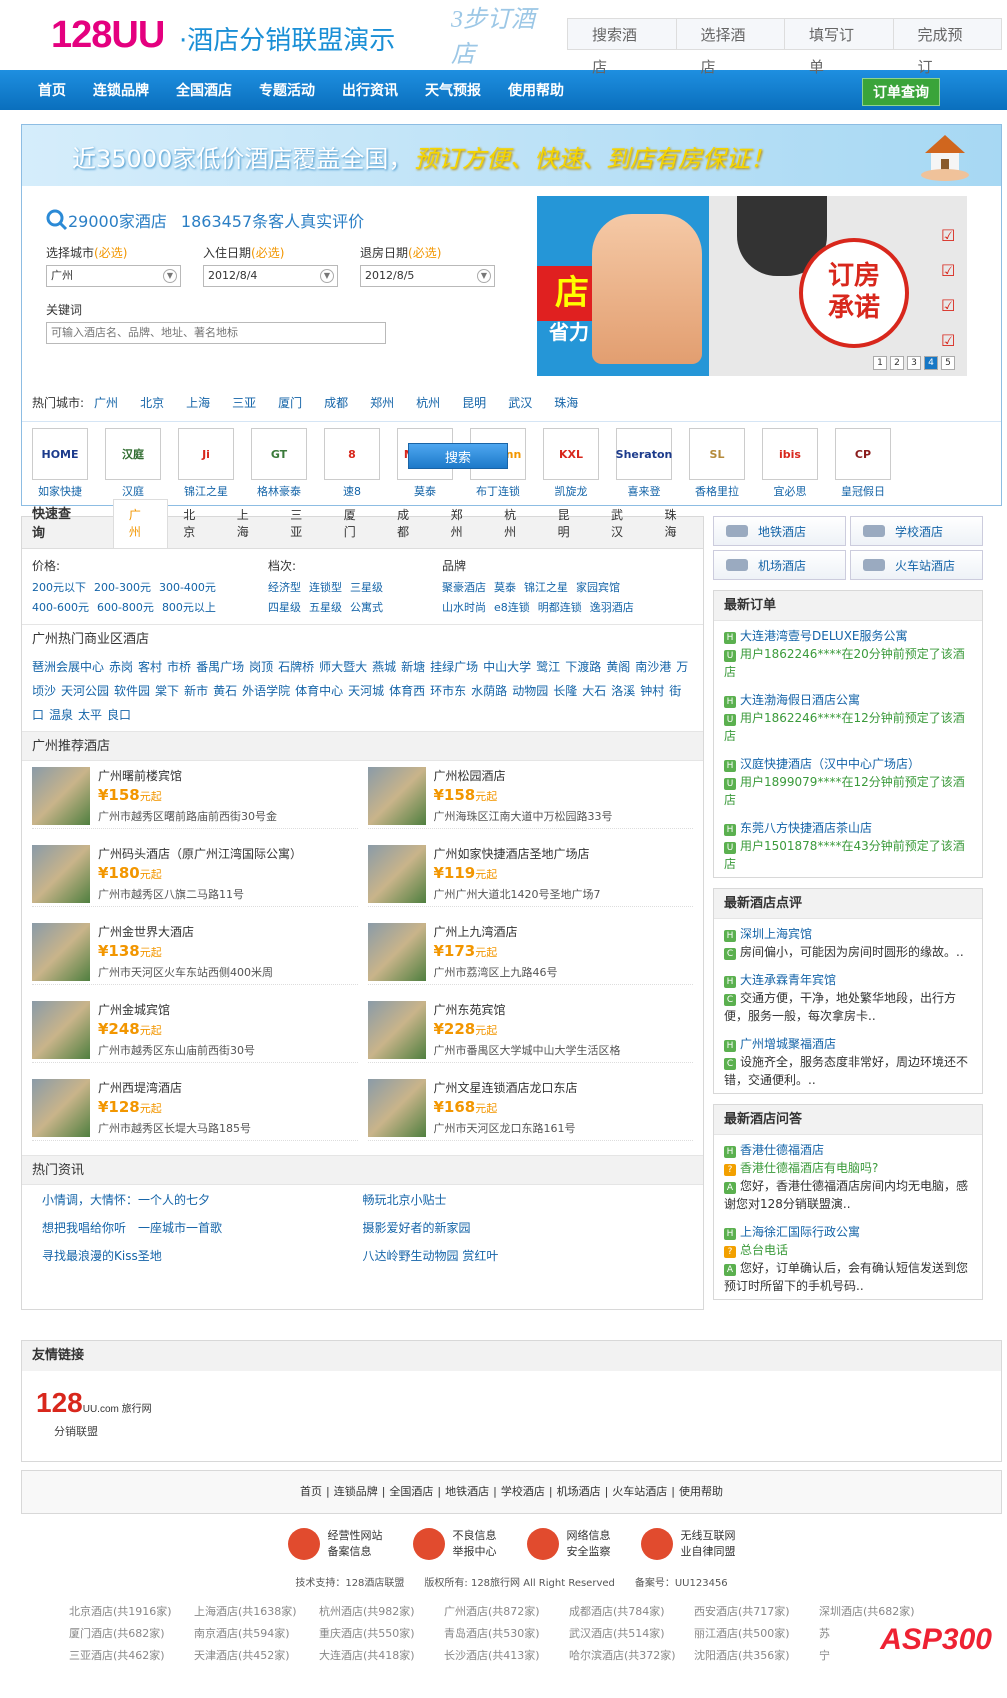  Describe the element at coordinates (830, 764) in the screenshot. I see `order-hotel-link: 汉庭快捷酒店（汉中中心广场店）` at that location.